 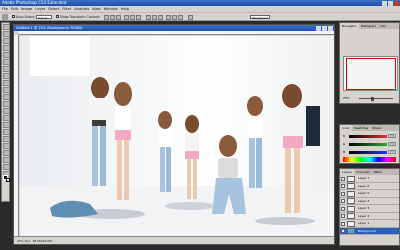 What do you see at coordinates (364, 215) in the screenshot?
I see `layer-name: Layer 2` at bounding box center [364, 215].